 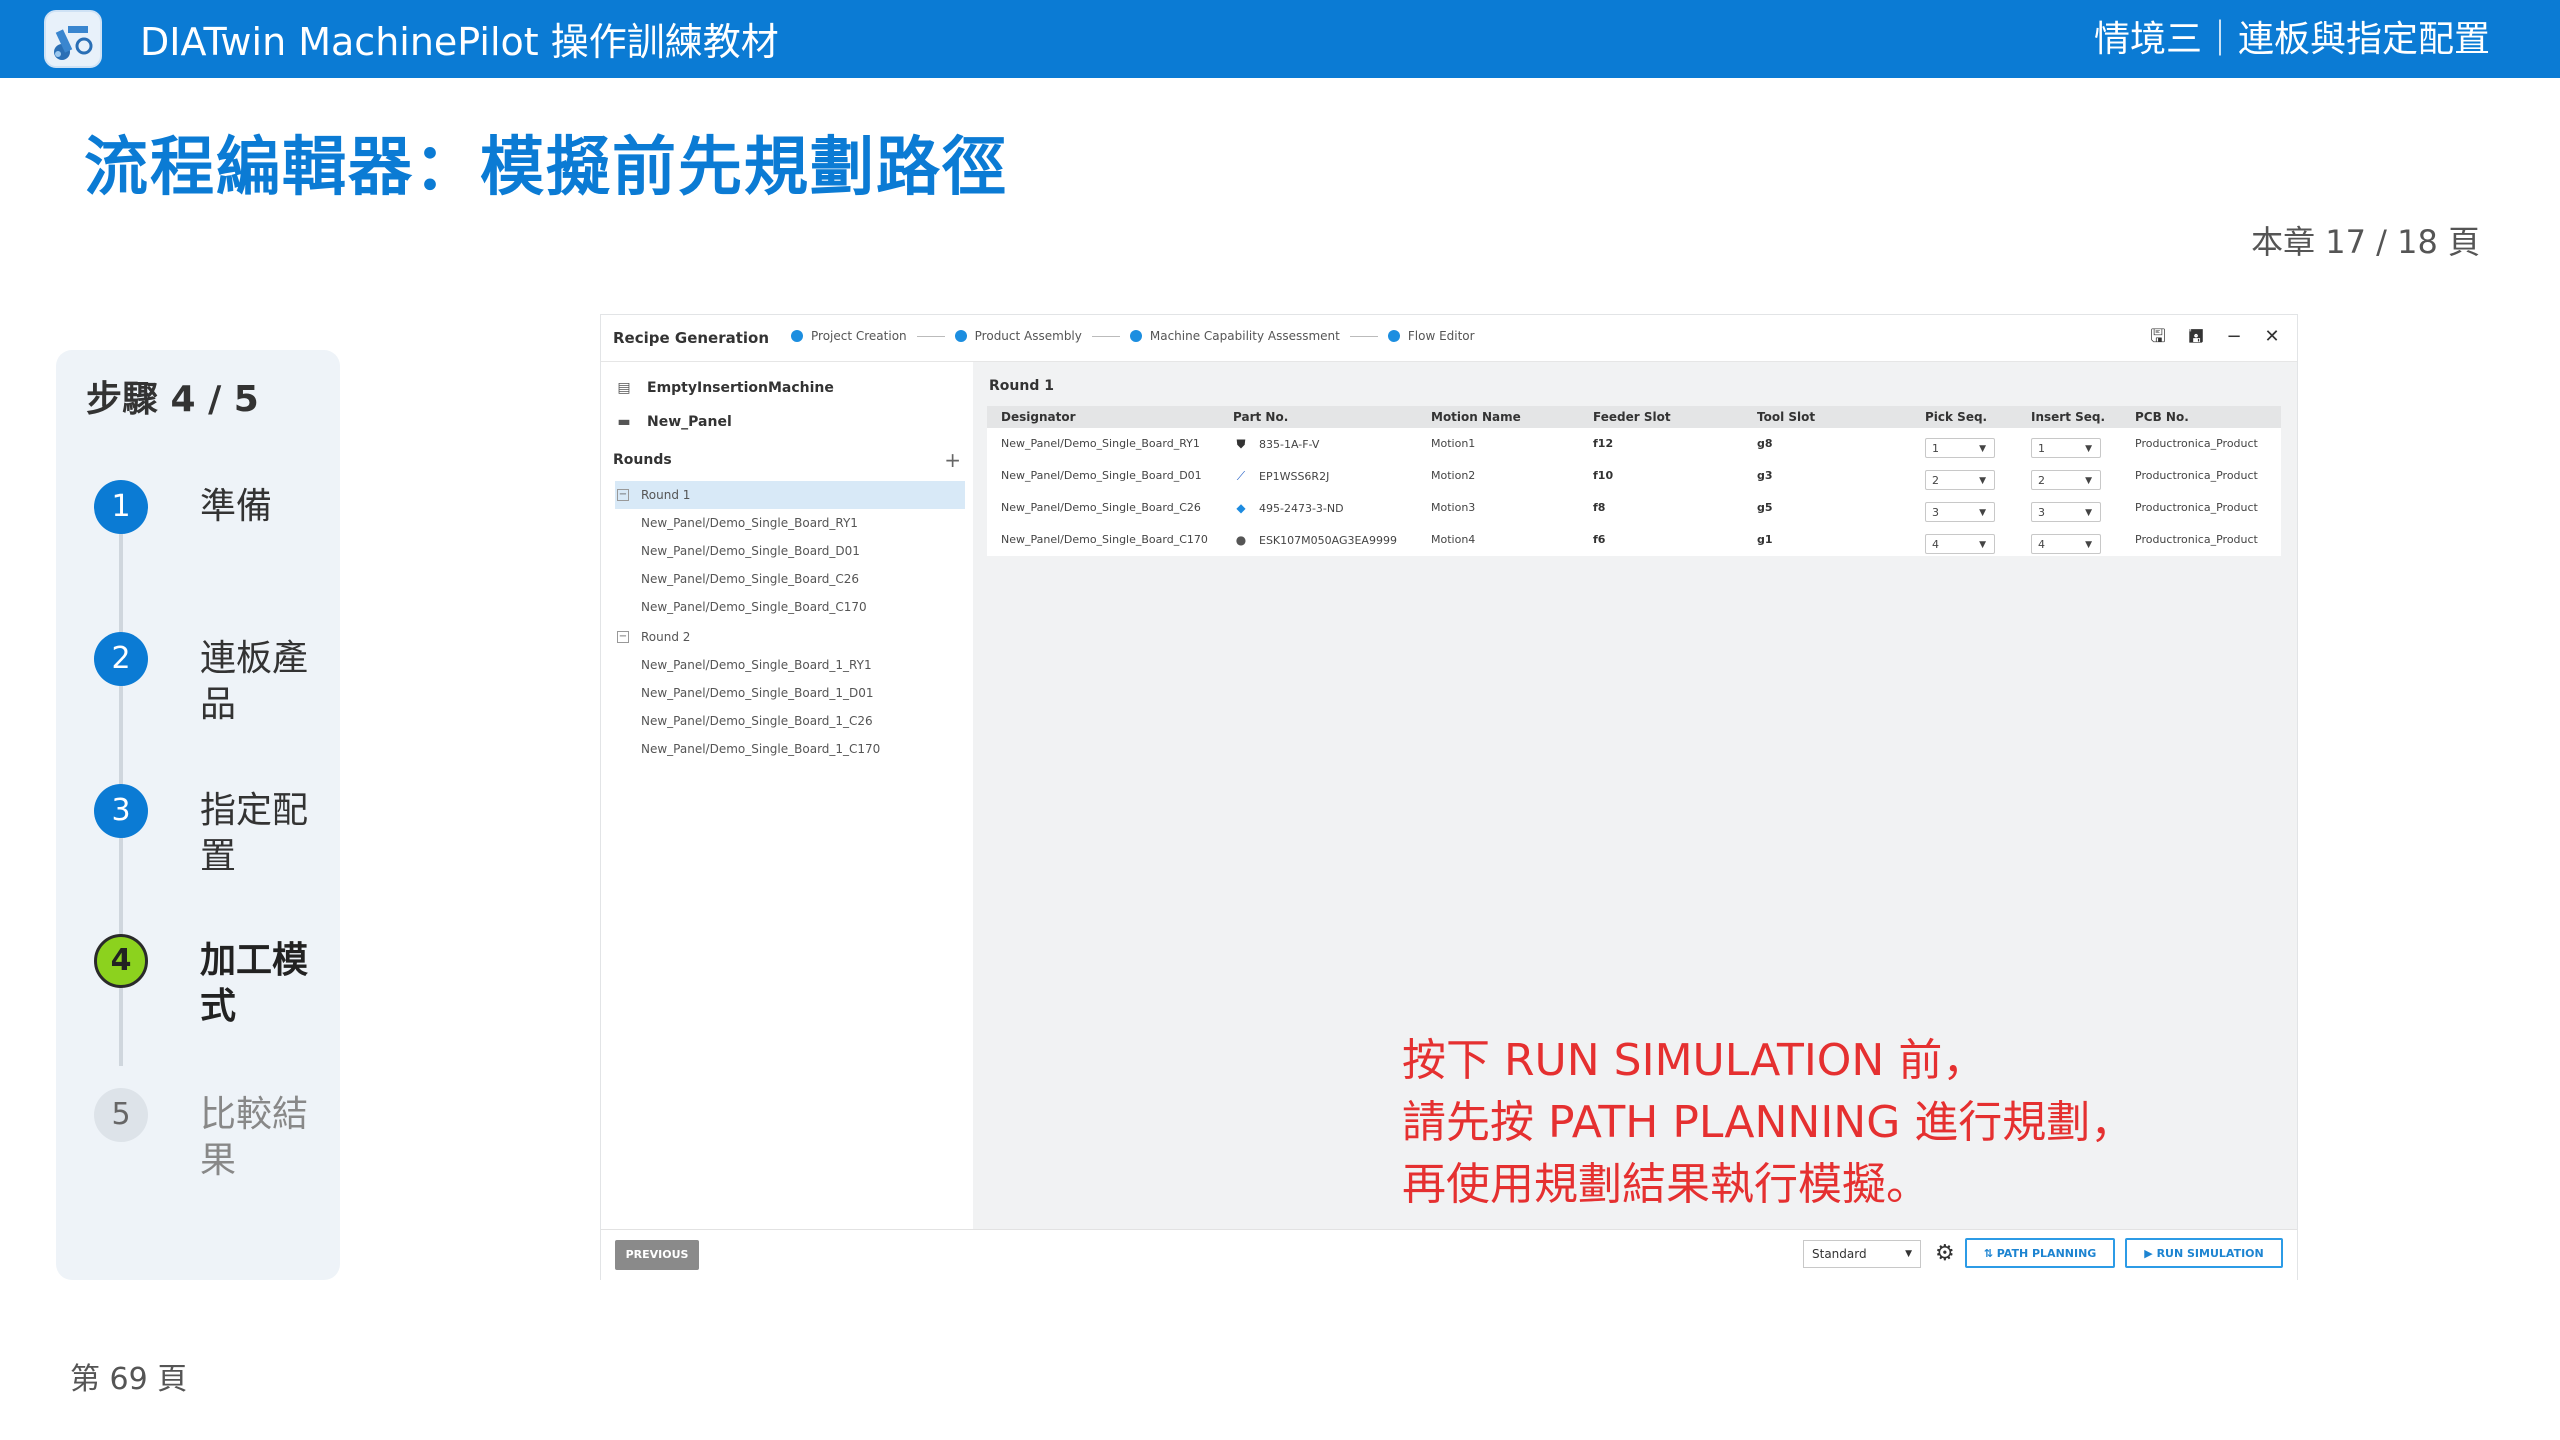 What do you see at coordinates (1765, 539) in the screenshot?
I see `tool-cell: g1` at bounding box center [1765, 539].